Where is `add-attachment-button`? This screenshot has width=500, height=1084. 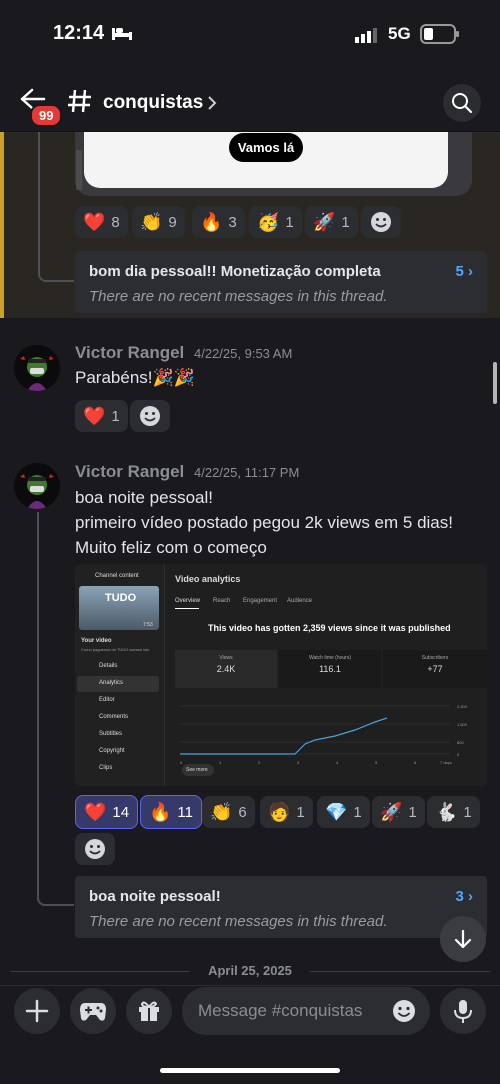 add-attachment-button is located at coordinates (37, 1011).